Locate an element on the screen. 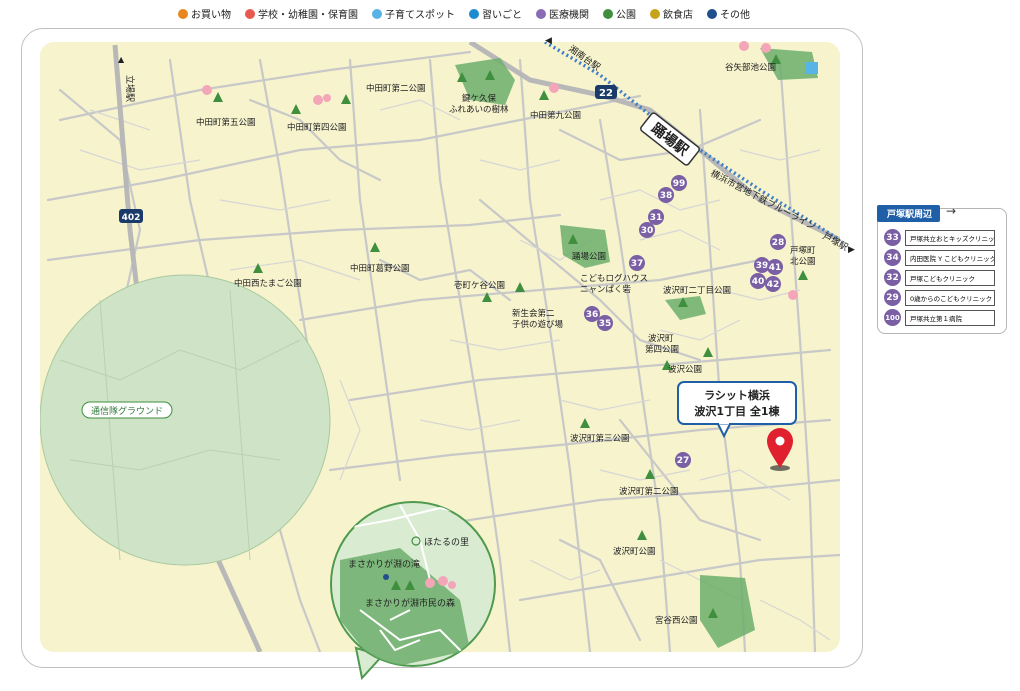 The width and height of the screenshot is (1020, 691). medical-marker: 27 is located at coordinates (683, 460).